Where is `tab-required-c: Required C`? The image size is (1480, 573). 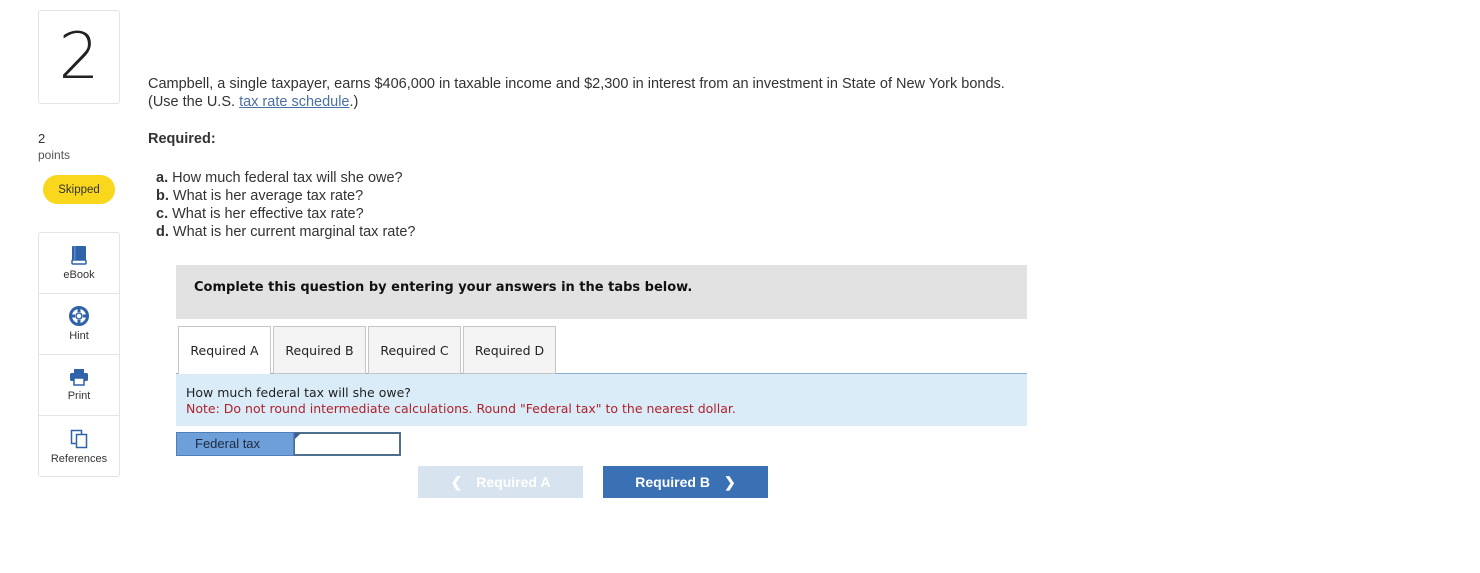 tab-required-c: Required C is located at coordinates (414, 350).